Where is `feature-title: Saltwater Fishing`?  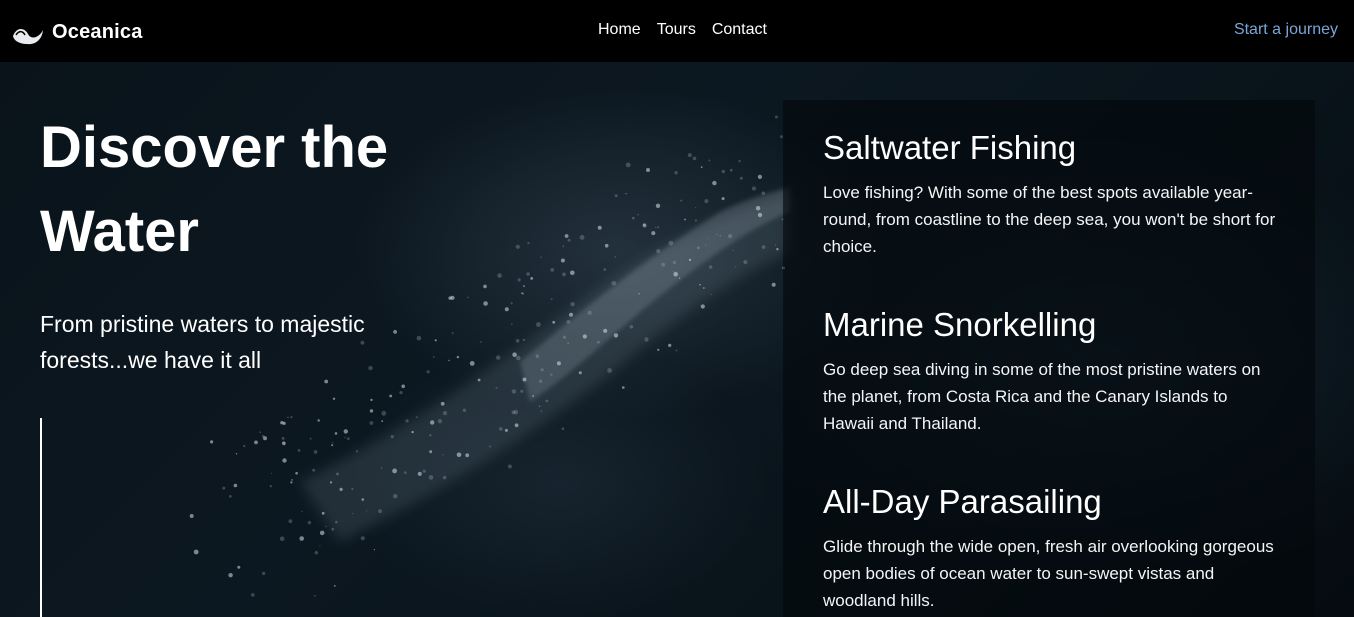
feature-title: Saltwater Fishing is located at coordinates (950, 147).